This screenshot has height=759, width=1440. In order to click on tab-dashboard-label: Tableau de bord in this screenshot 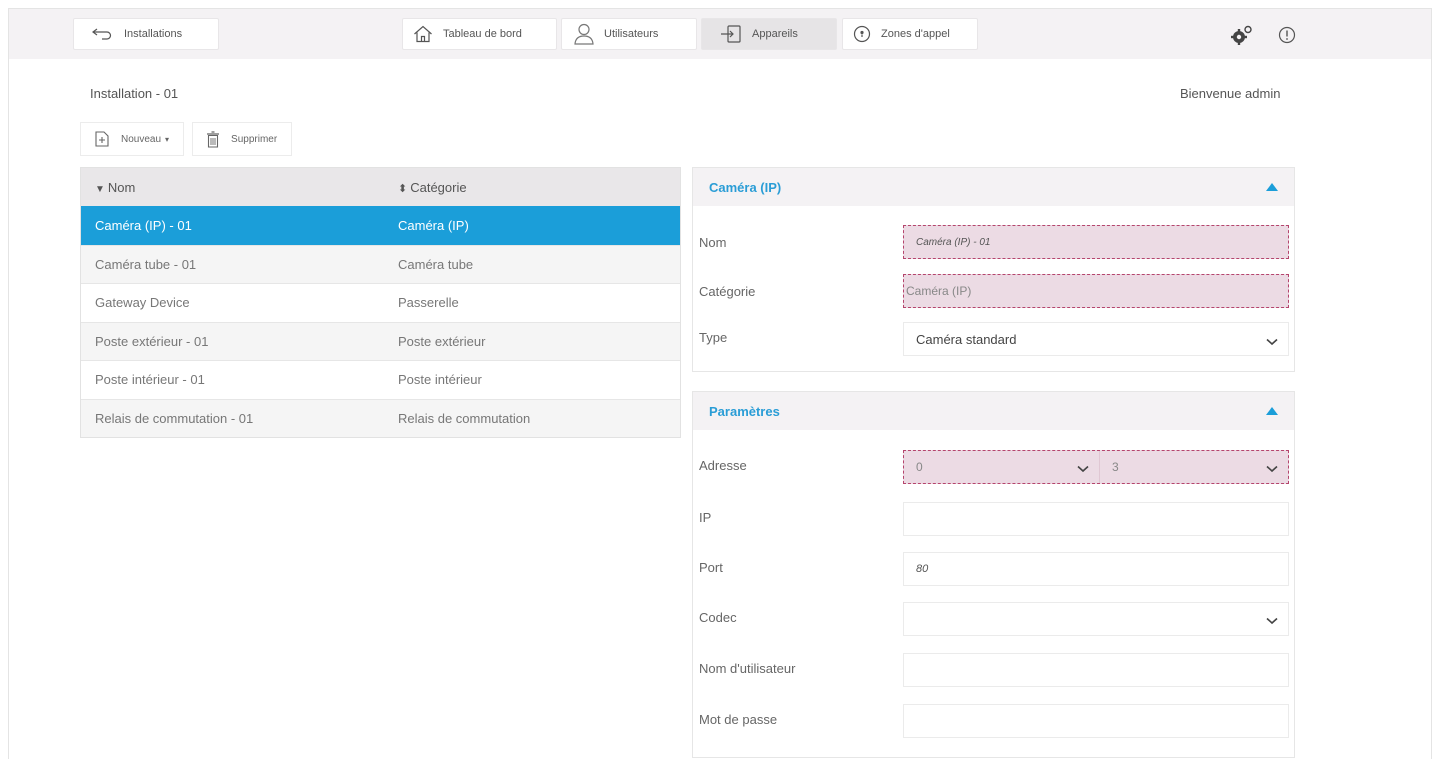, I will do `click(482, 34)`.